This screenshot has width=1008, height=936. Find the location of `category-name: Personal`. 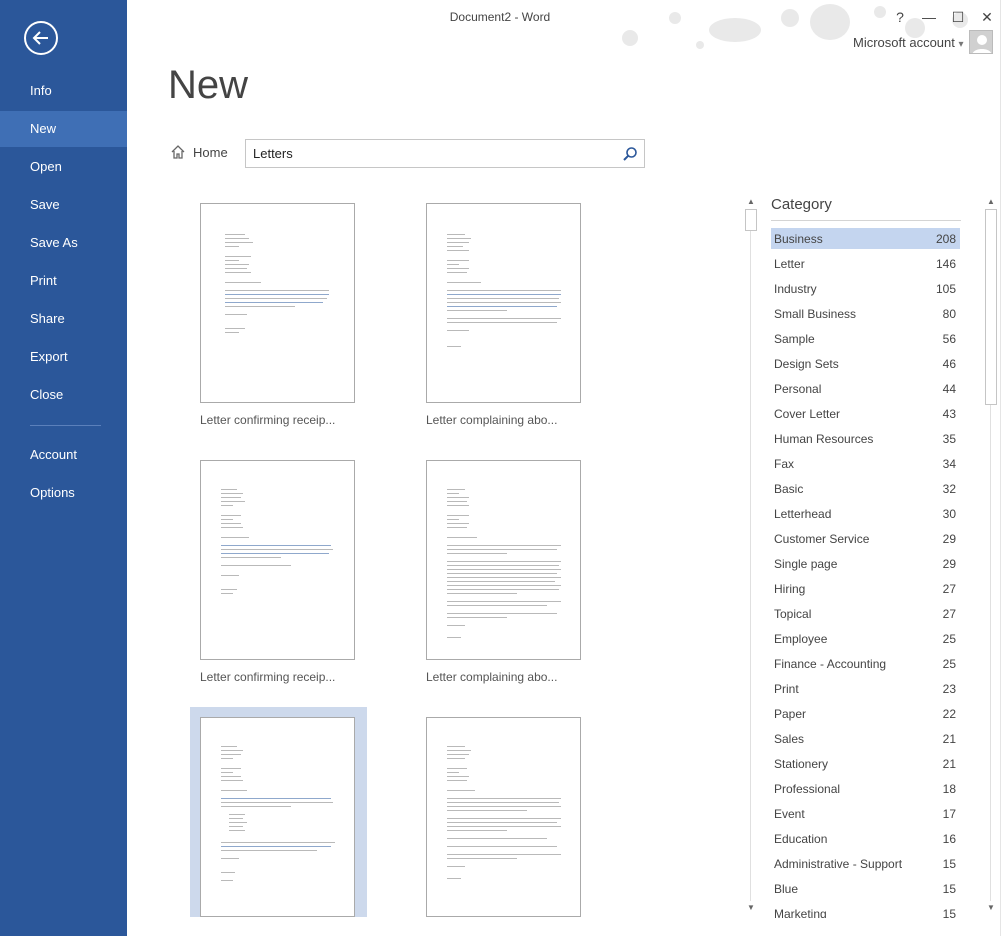

category-name: Personal is located at coordinates (798, 389).